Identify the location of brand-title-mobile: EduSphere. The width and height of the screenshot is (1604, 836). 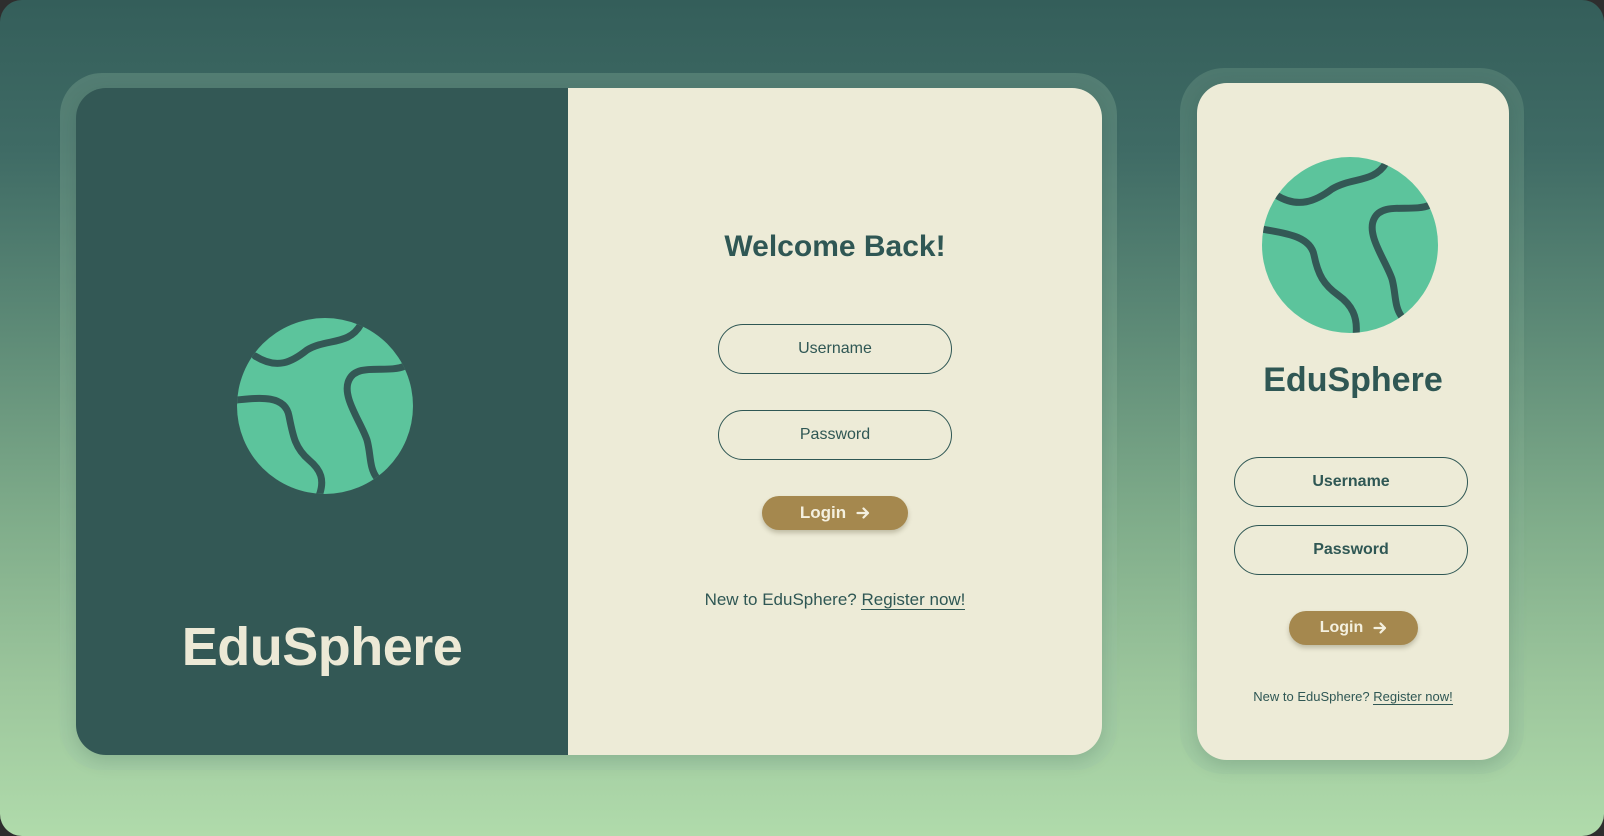
(1353, 380).